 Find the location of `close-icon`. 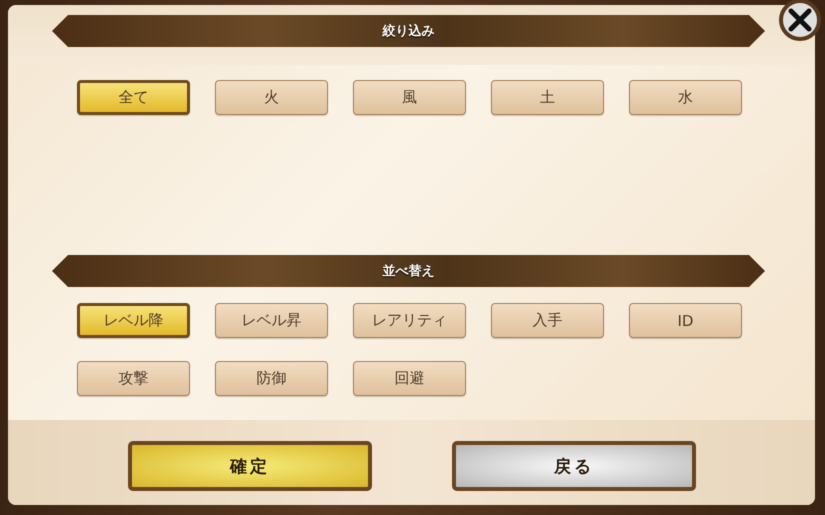

close-icon is located at coordinates (800, 21).